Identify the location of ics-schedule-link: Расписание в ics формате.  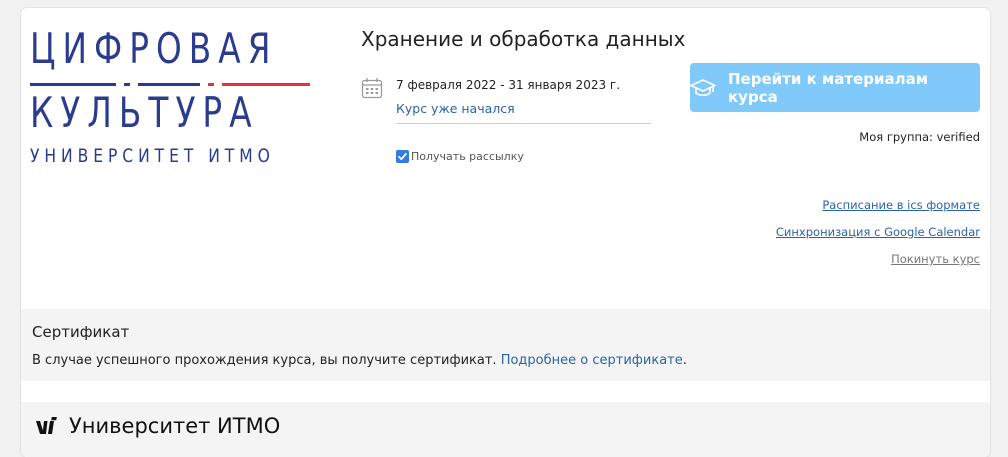
(901, 205).